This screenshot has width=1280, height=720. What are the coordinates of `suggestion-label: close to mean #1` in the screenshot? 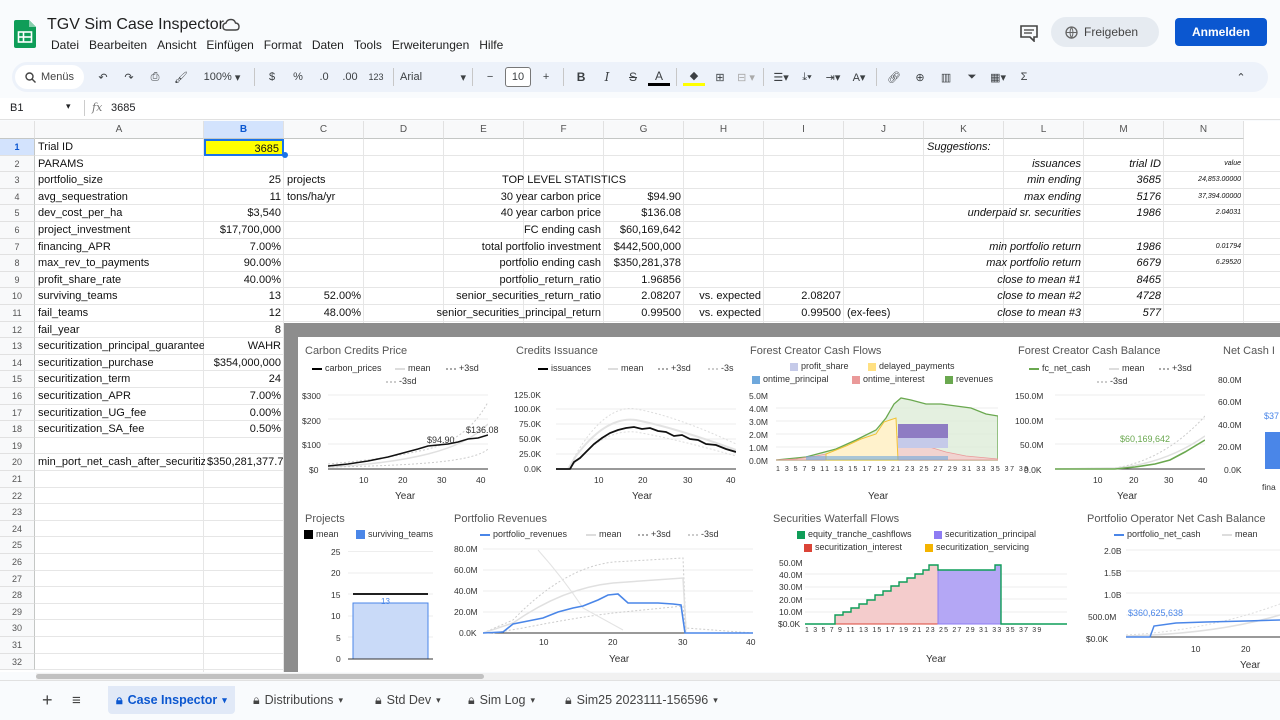 It's located at (1004, 280).